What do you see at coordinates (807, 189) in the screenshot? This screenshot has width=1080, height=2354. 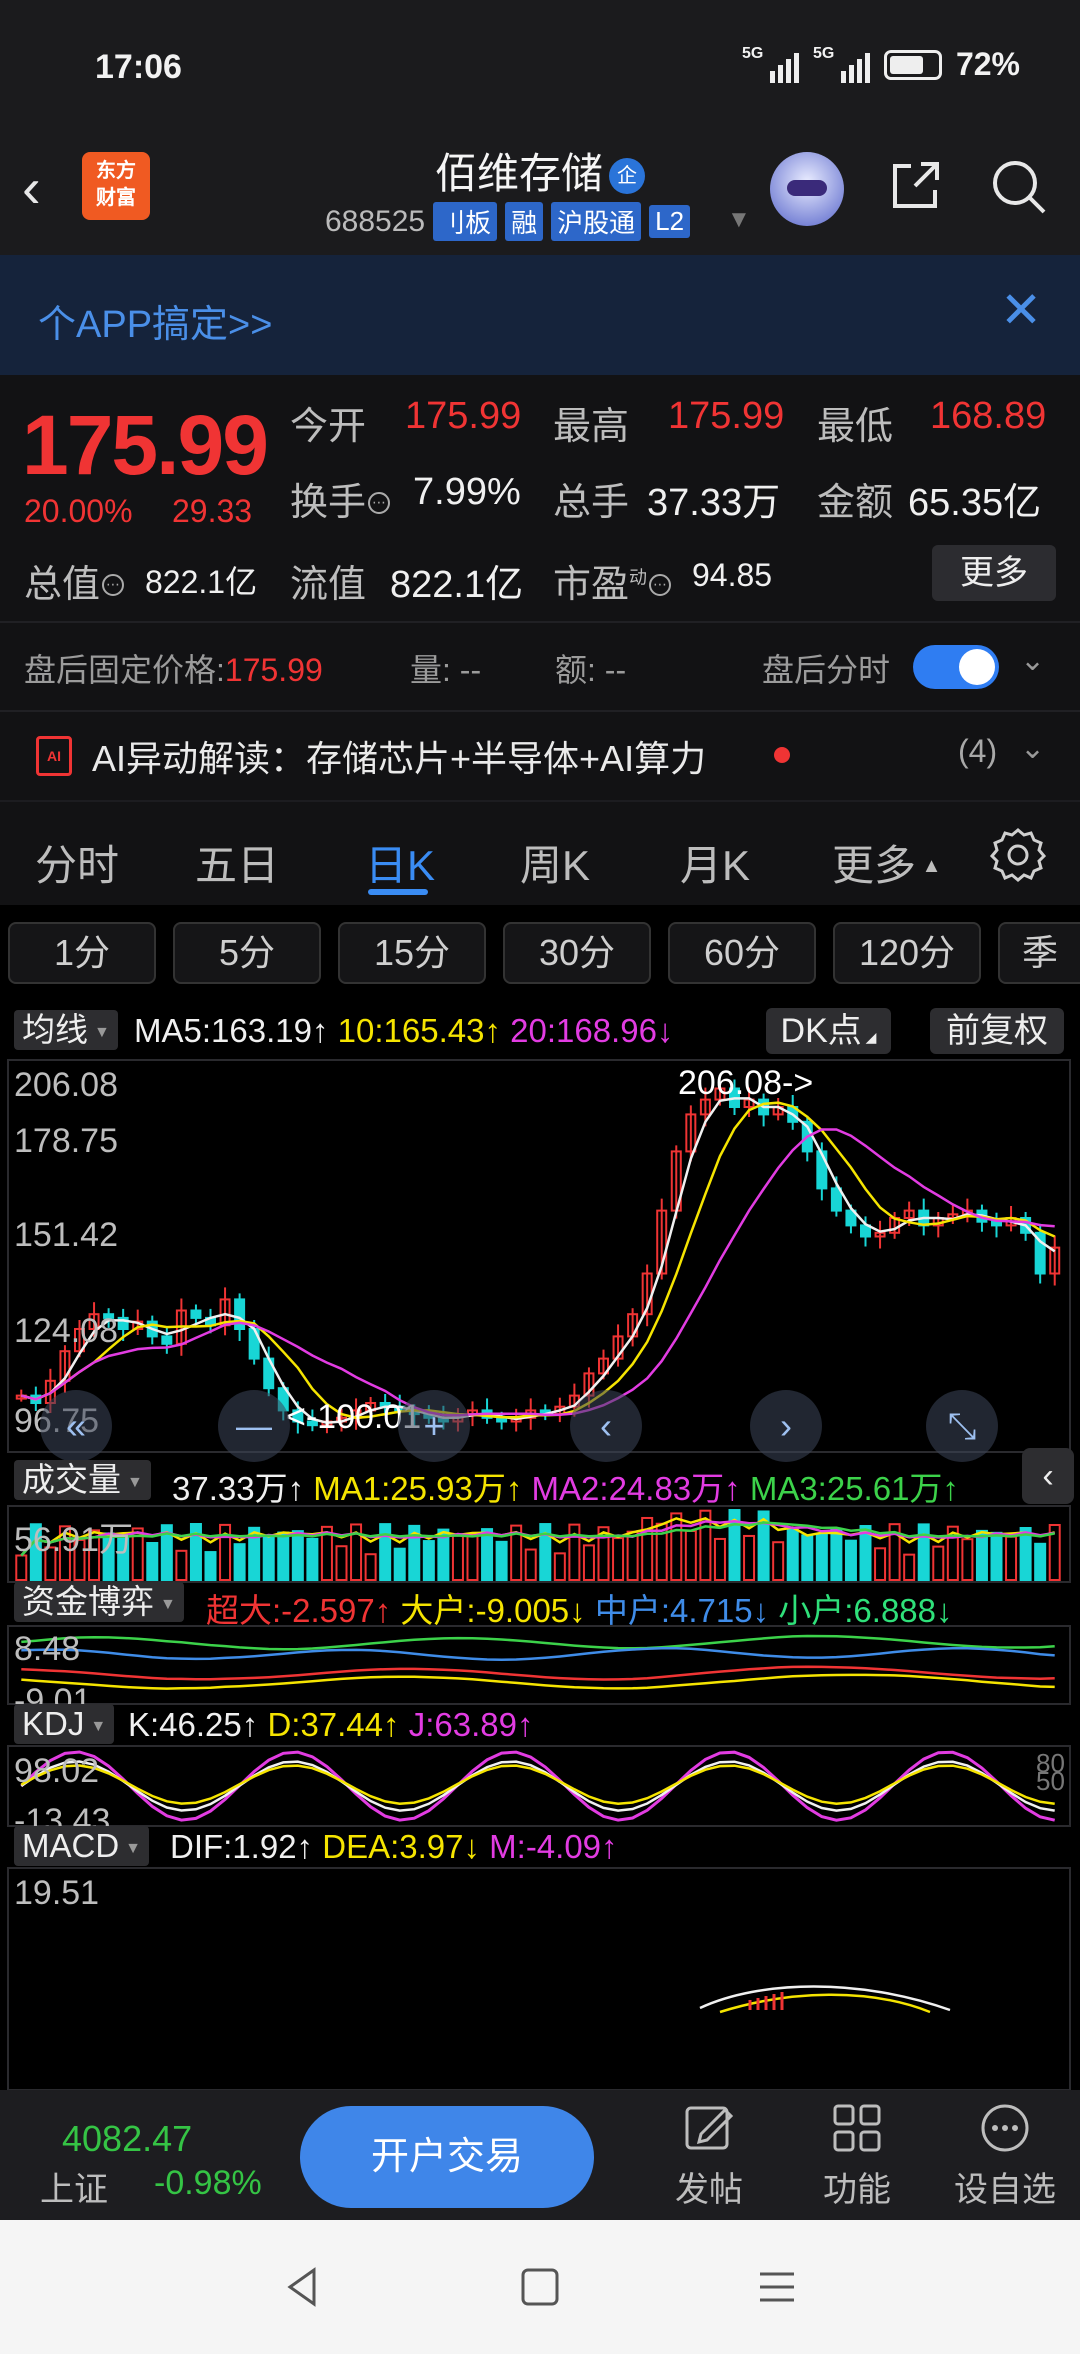 I see `ai-robot-avatar` at bounding box center [807, 189].